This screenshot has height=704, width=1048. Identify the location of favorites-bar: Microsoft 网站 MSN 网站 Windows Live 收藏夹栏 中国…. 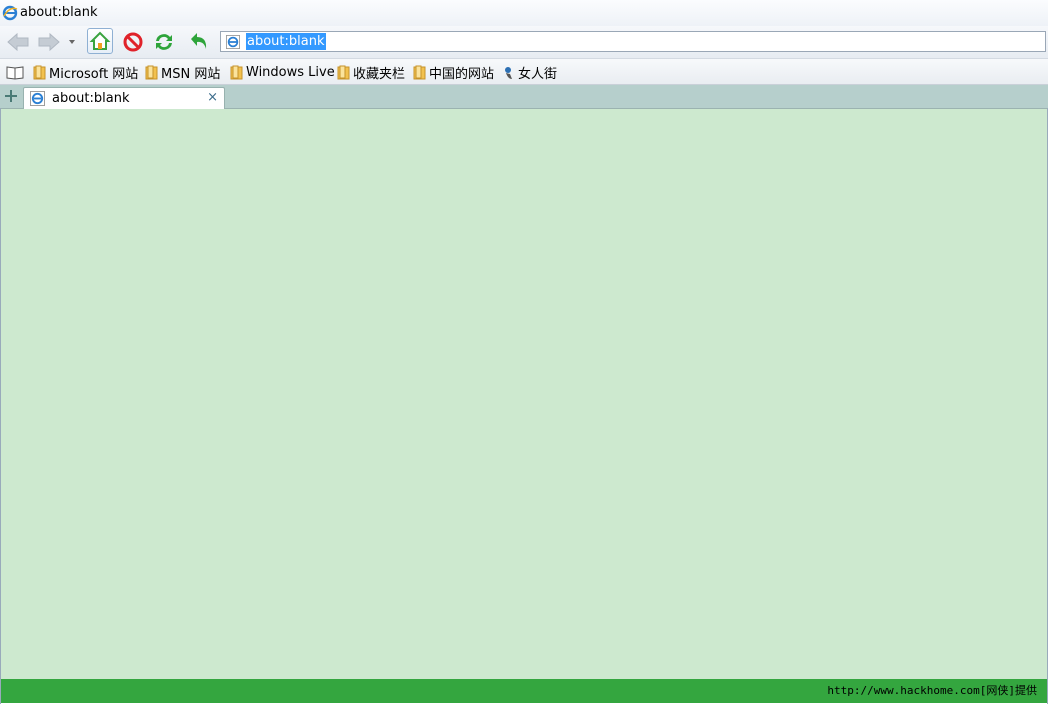
(524, 72).